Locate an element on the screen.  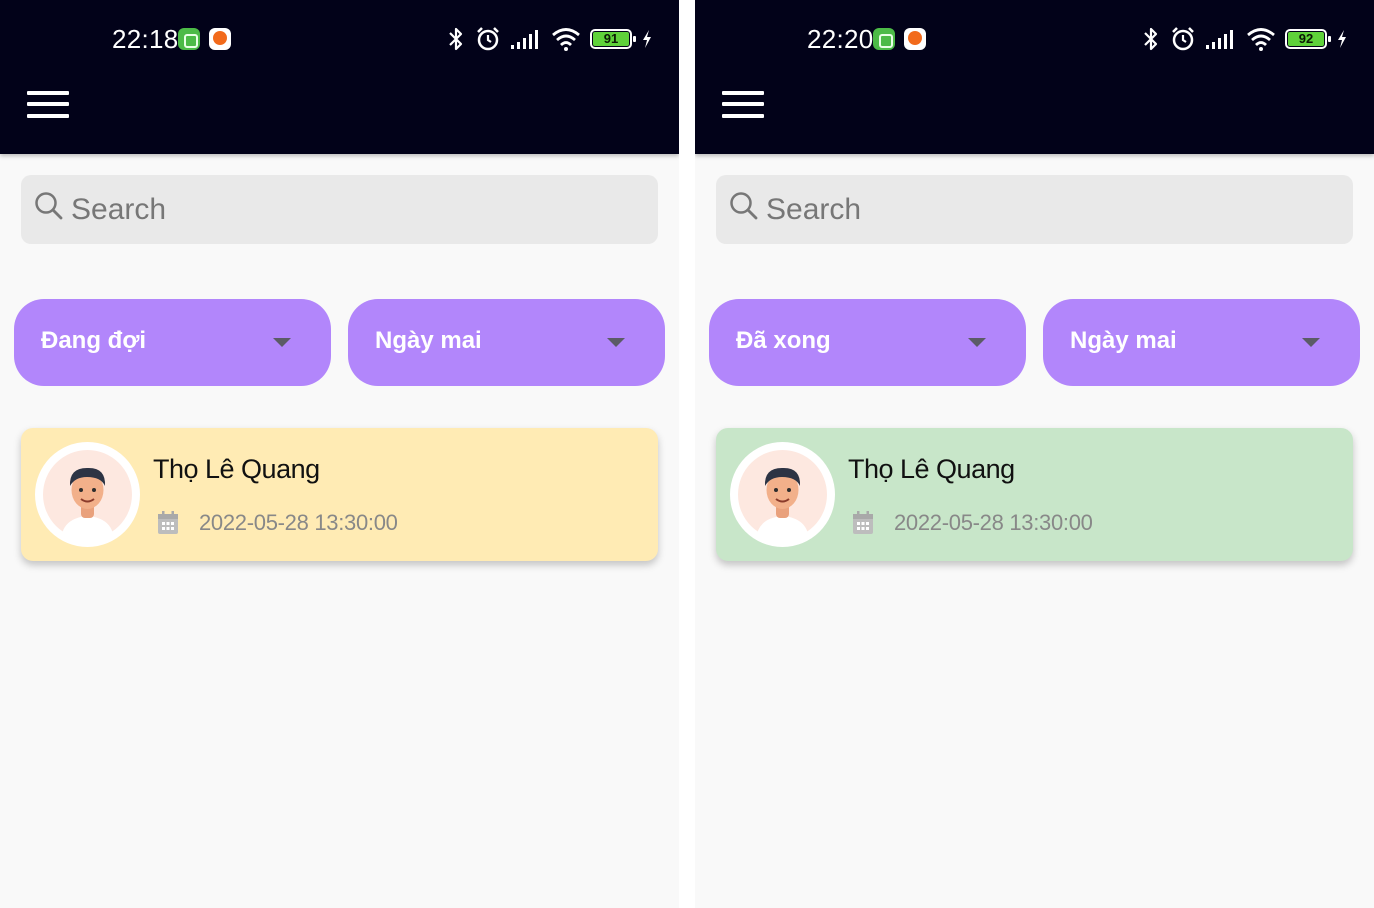
status-time: 22:18 is located at coordinates (145, 39).